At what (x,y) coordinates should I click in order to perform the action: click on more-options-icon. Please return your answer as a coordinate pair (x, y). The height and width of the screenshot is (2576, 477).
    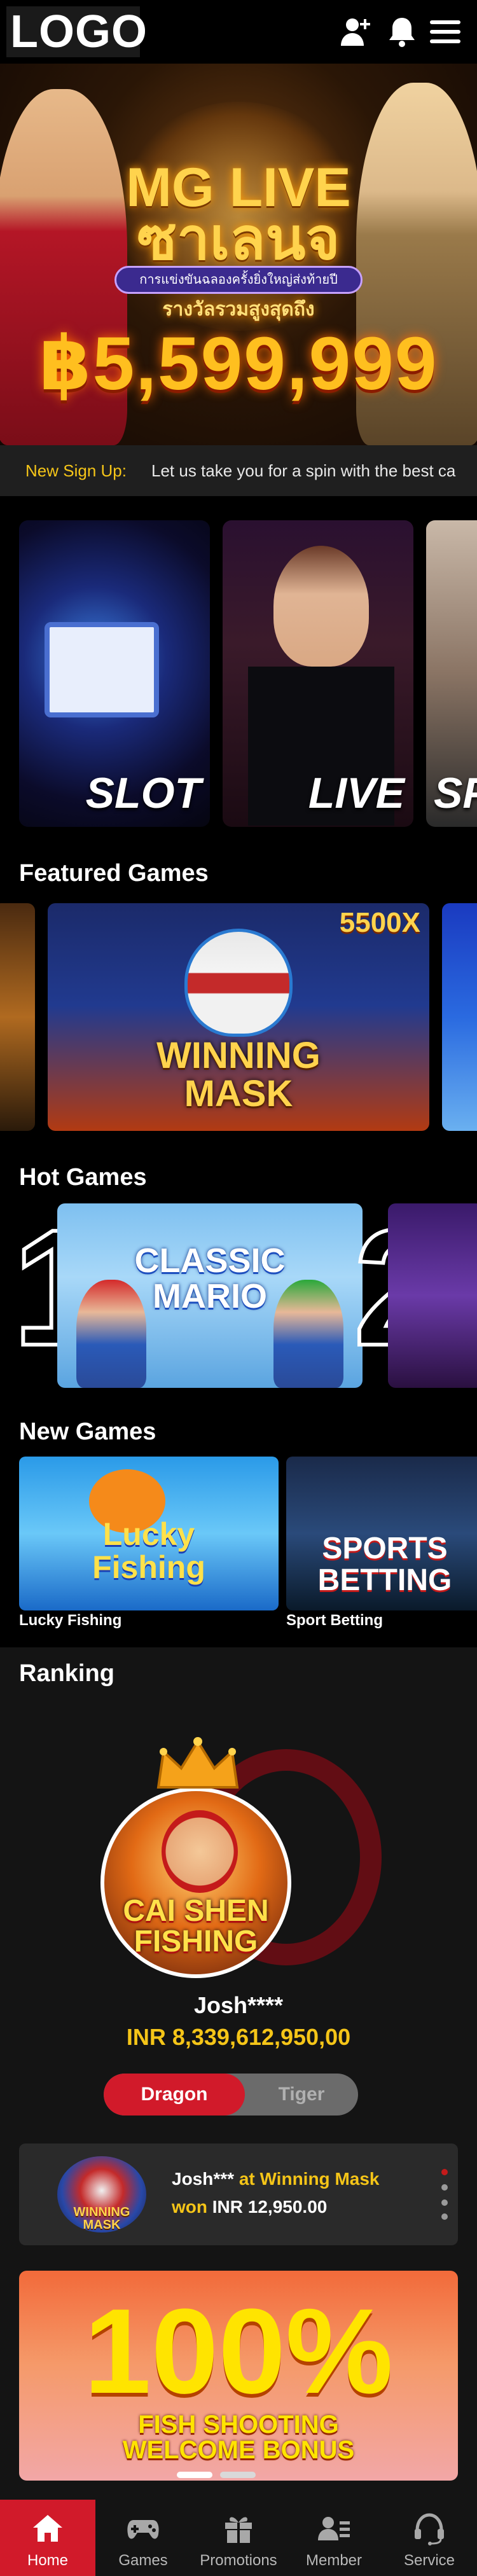
    Looking at the image, I should click on (444, 2194).